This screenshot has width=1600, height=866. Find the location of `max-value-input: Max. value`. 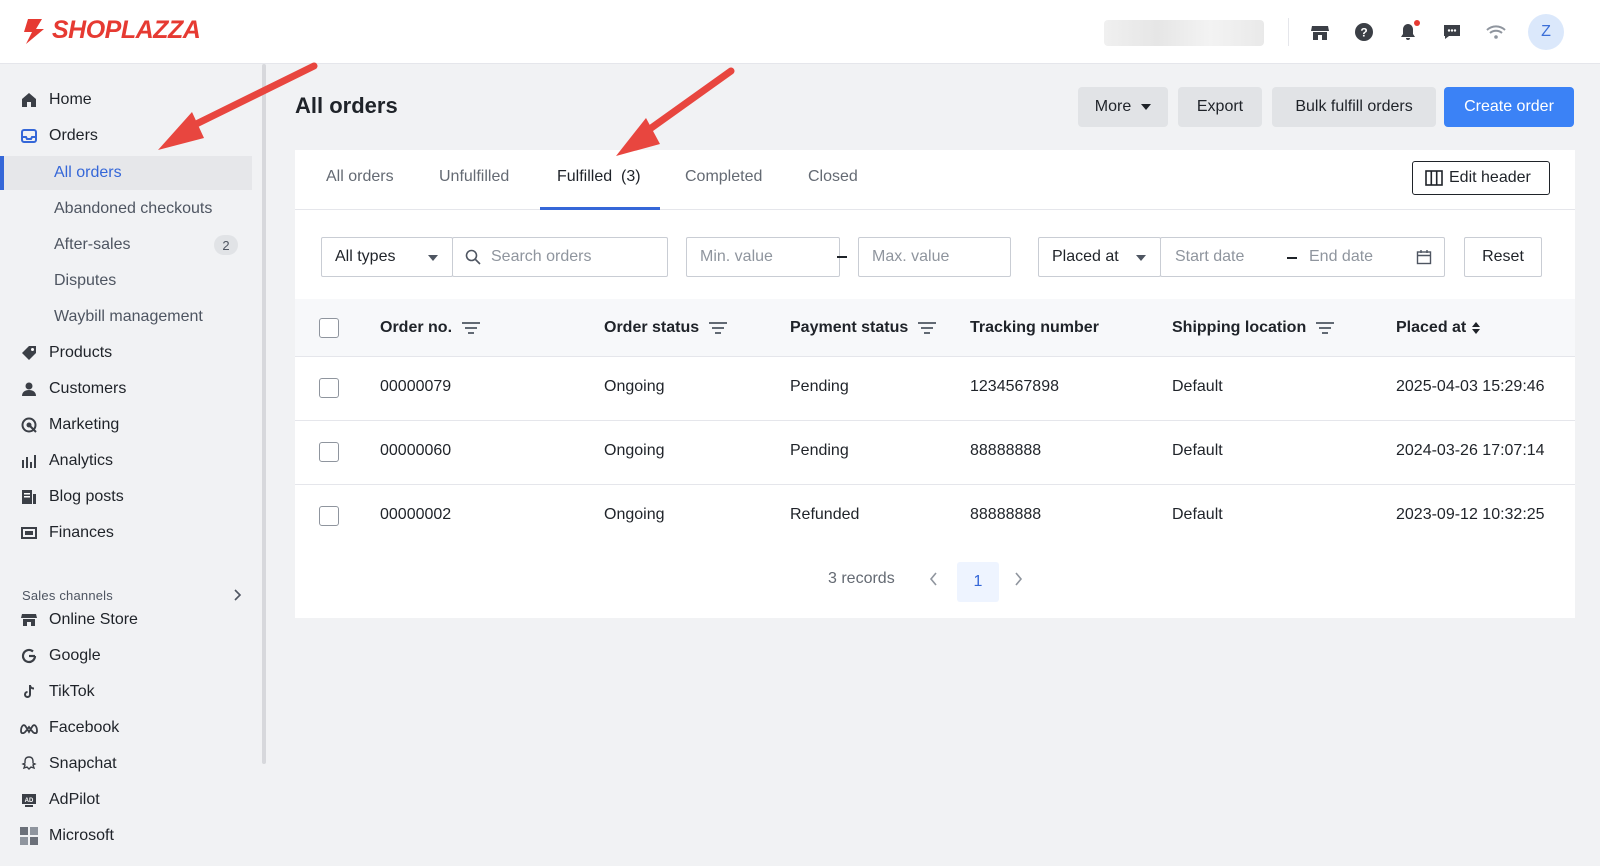

max-value-input: Max. value is located at coordinates (934, 257).